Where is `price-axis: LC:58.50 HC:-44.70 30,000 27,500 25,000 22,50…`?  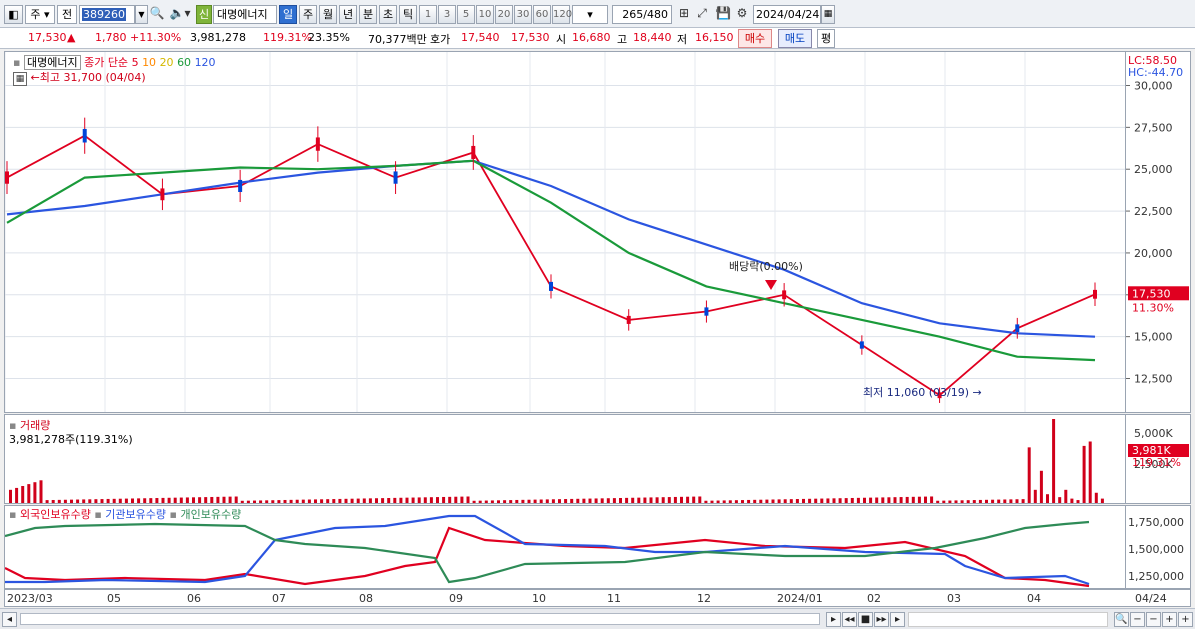
price-axis: LC:58.50 HC:-44.70 30,000 27,500 25,000 22,50… is located at coordinates (1158, 232).